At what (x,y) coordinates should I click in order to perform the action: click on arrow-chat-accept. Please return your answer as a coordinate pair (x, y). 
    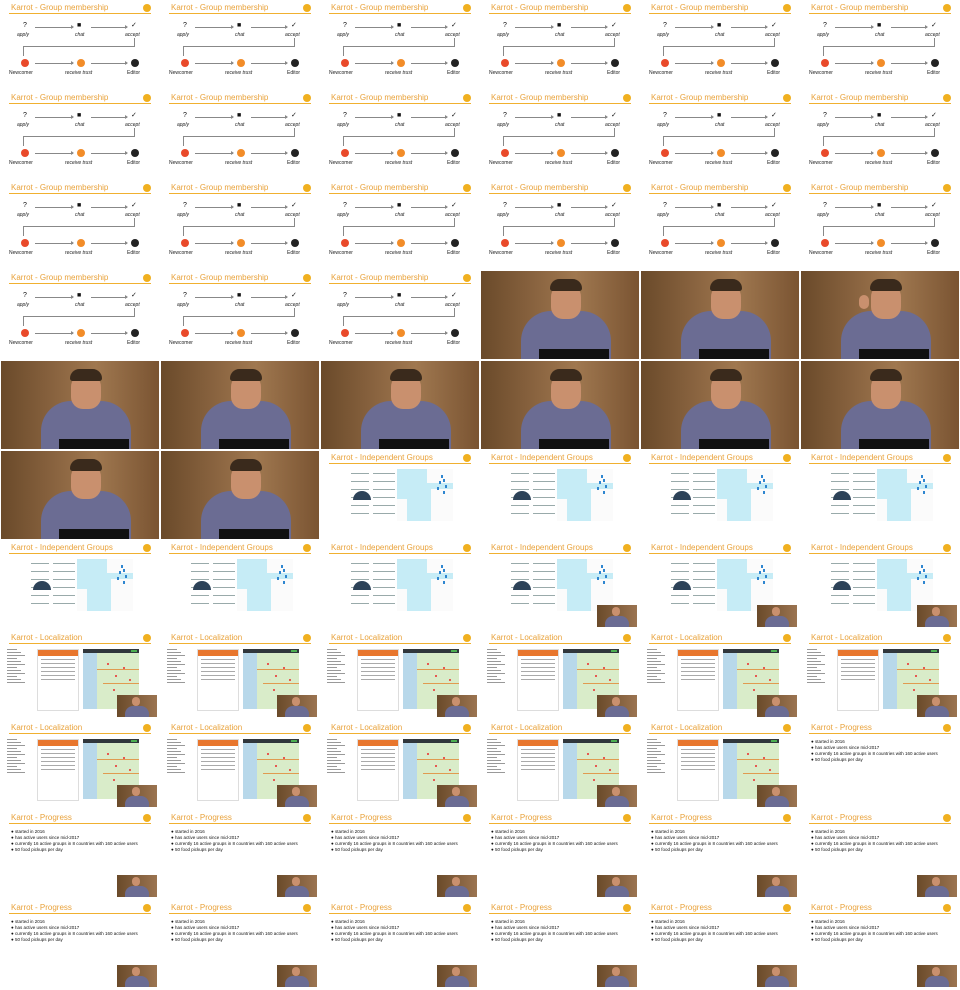
    Looking at the image, I should click on (749, 27).